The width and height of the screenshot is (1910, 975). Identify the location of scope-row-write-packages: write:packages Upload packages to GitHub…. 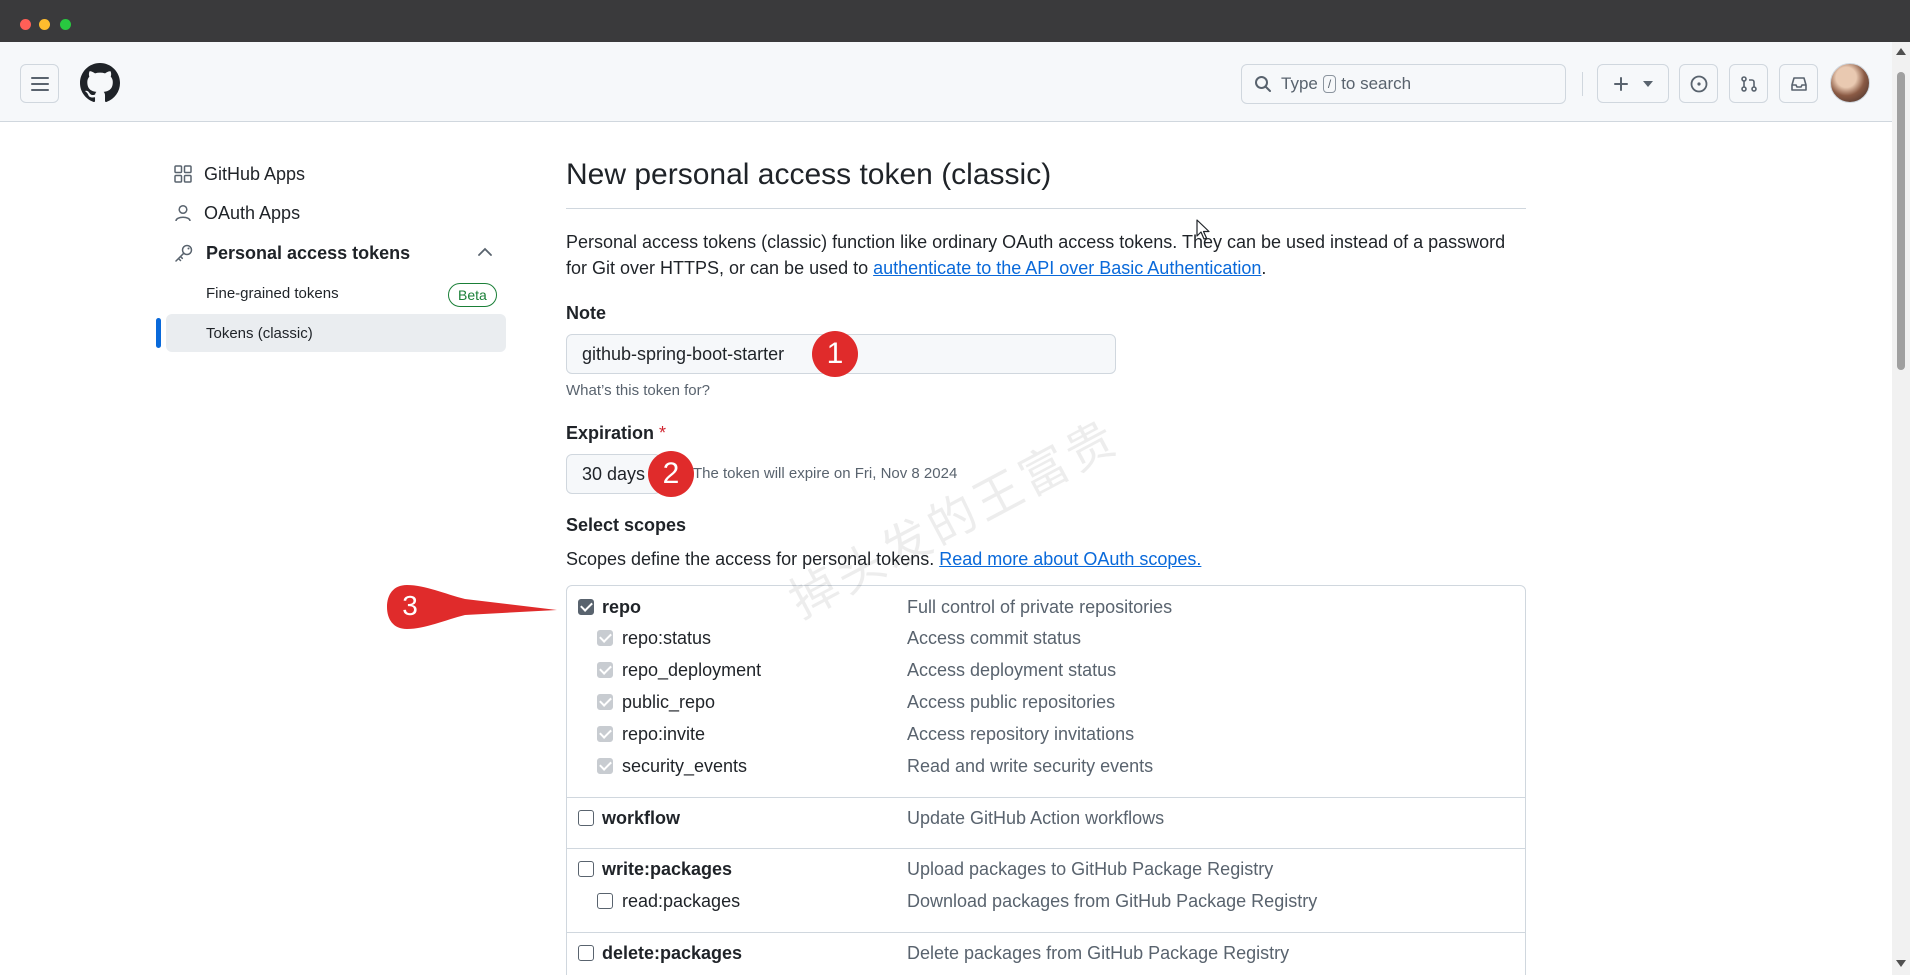
(1046, 869).